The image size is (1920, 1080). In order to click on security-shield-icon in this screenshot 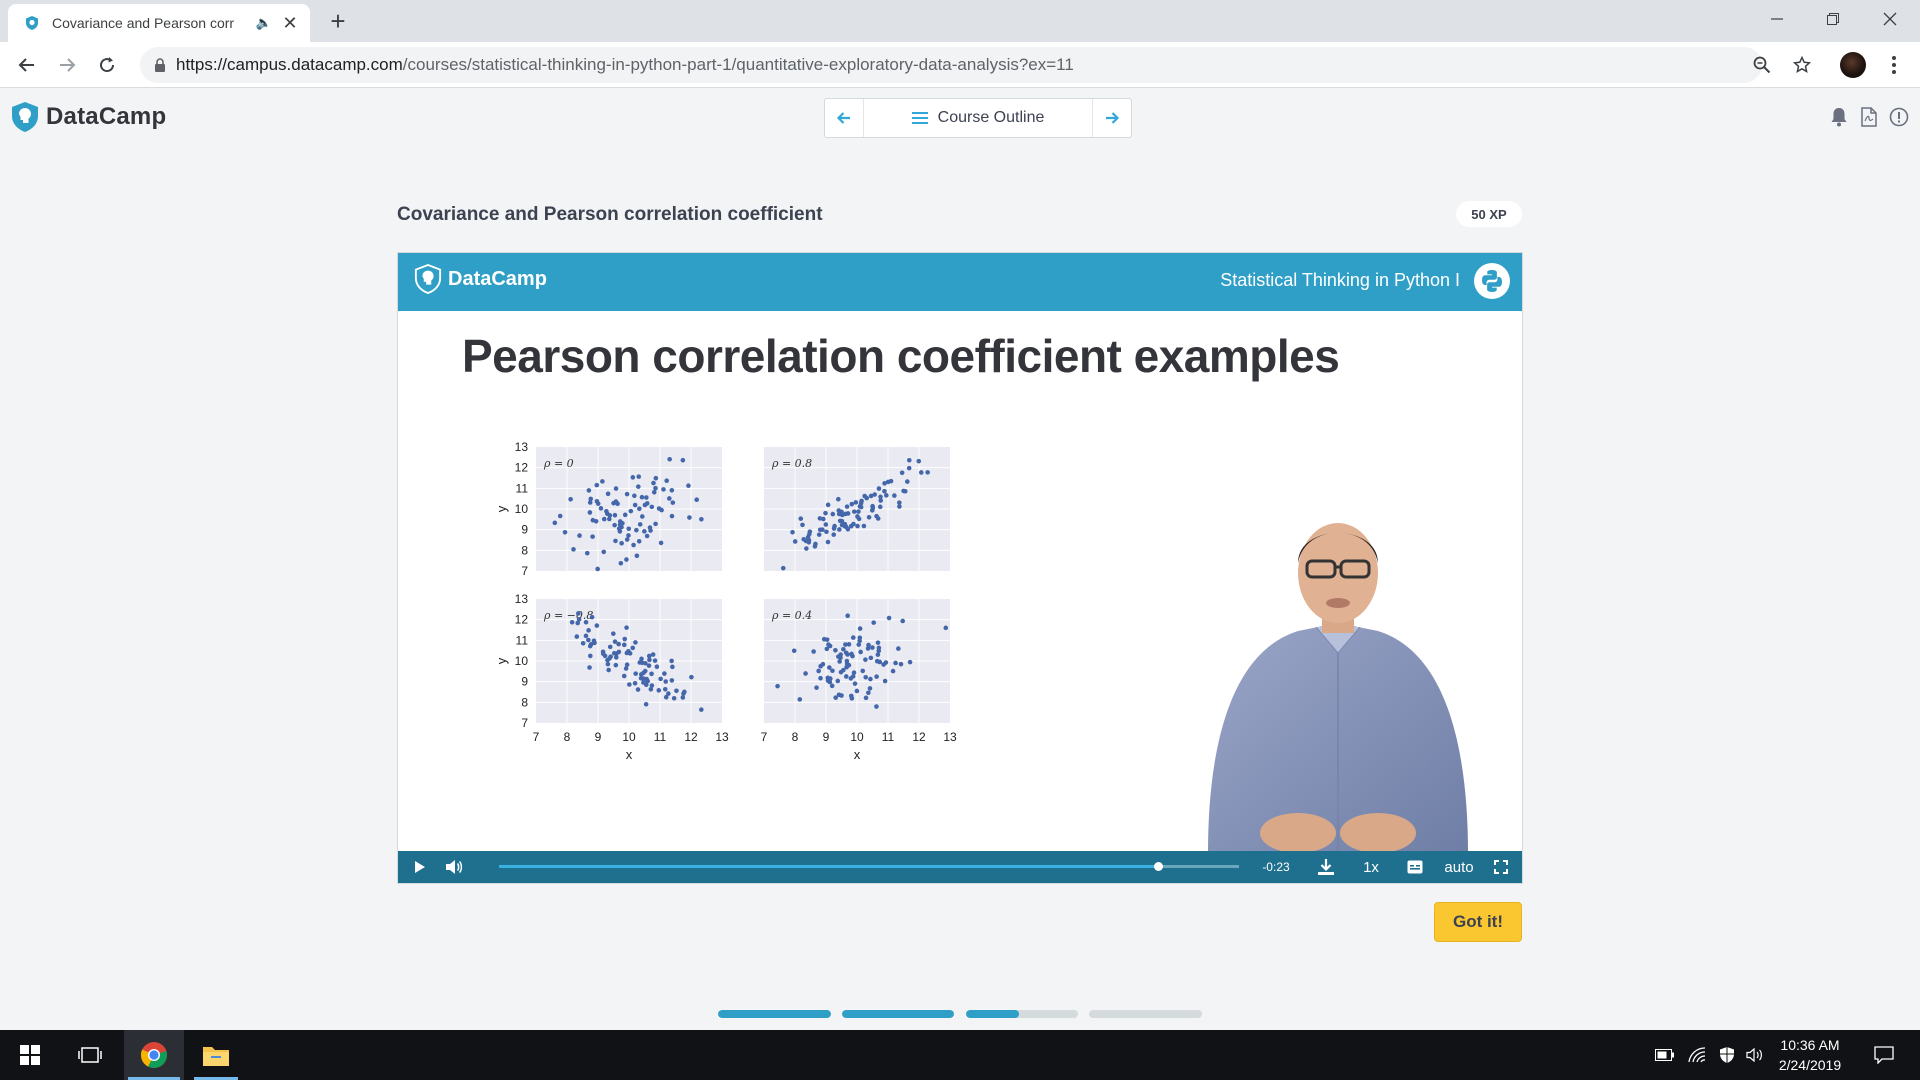, I will do `click(1727, 1055)`.